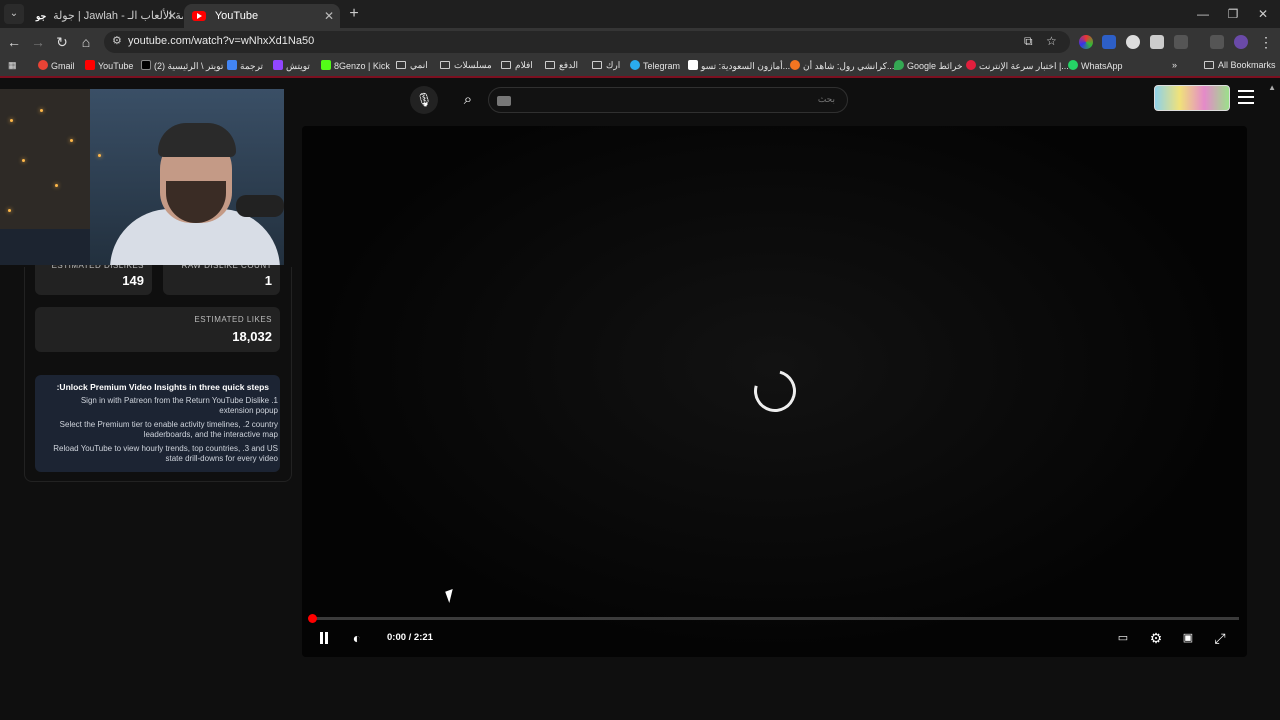 The height and width of the screenshot is (720, 1280). Describe the element at coordinates (1220, 638) in the screenshot. I see `fullscreen-icon: ⤢` at that location.